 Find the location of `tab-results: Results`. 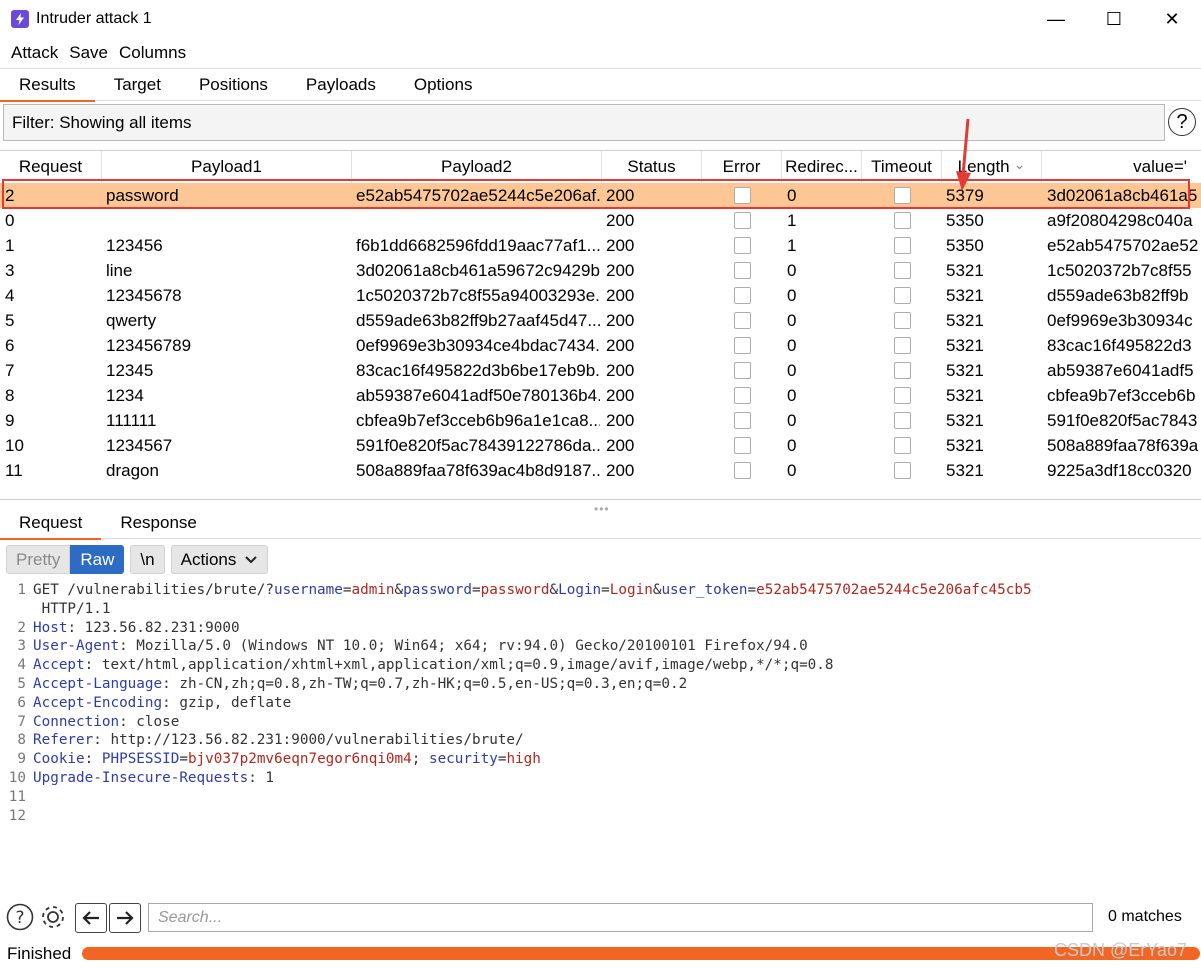

tab-results: Results is located at coordinates (47, 85).